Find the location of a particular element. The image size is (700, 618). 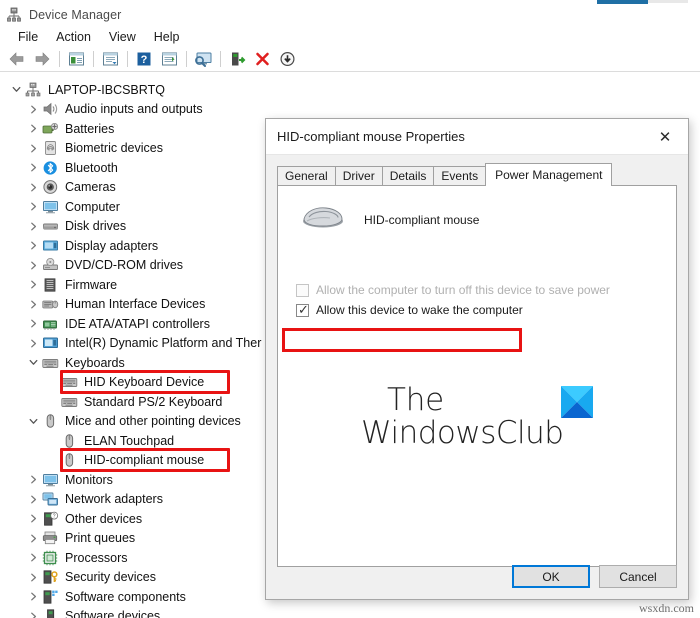

allow-wake-computer-checkbox-row: ✓ Allow this device to wake the computer is located at coordinates (479, 310).